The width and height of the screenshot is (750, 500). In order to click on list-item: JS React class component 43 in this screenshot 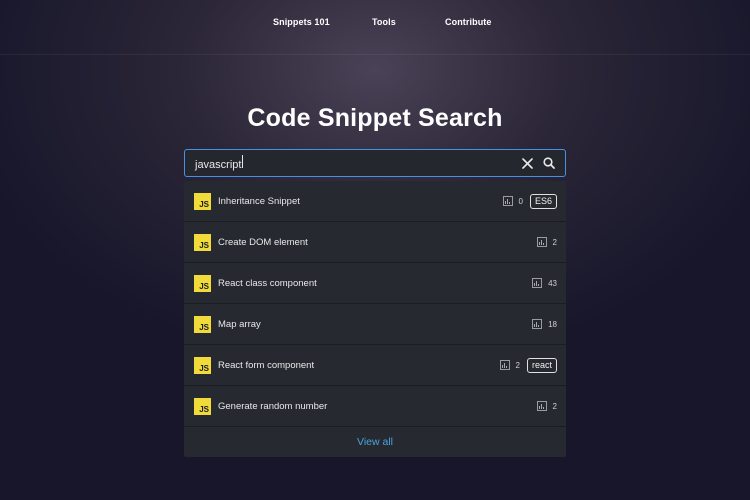, I will do `click(375, 283)`.